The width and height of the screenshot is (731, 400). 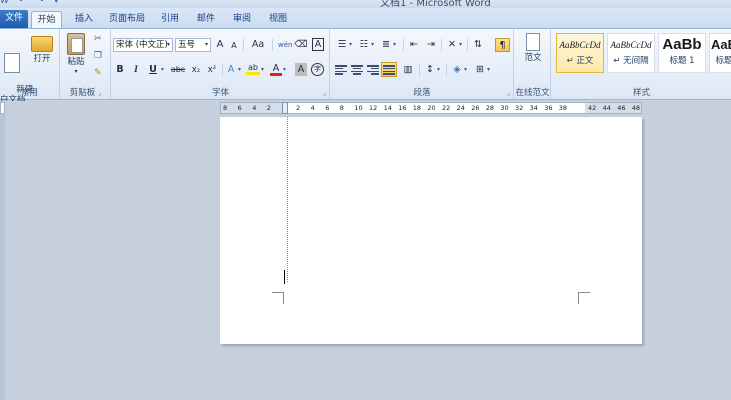 What do you see at coordinates (460, 44) in the screenshot?
I see `chinese-layout-dropdown-icon: ▾` at bounding box center [460, 44].